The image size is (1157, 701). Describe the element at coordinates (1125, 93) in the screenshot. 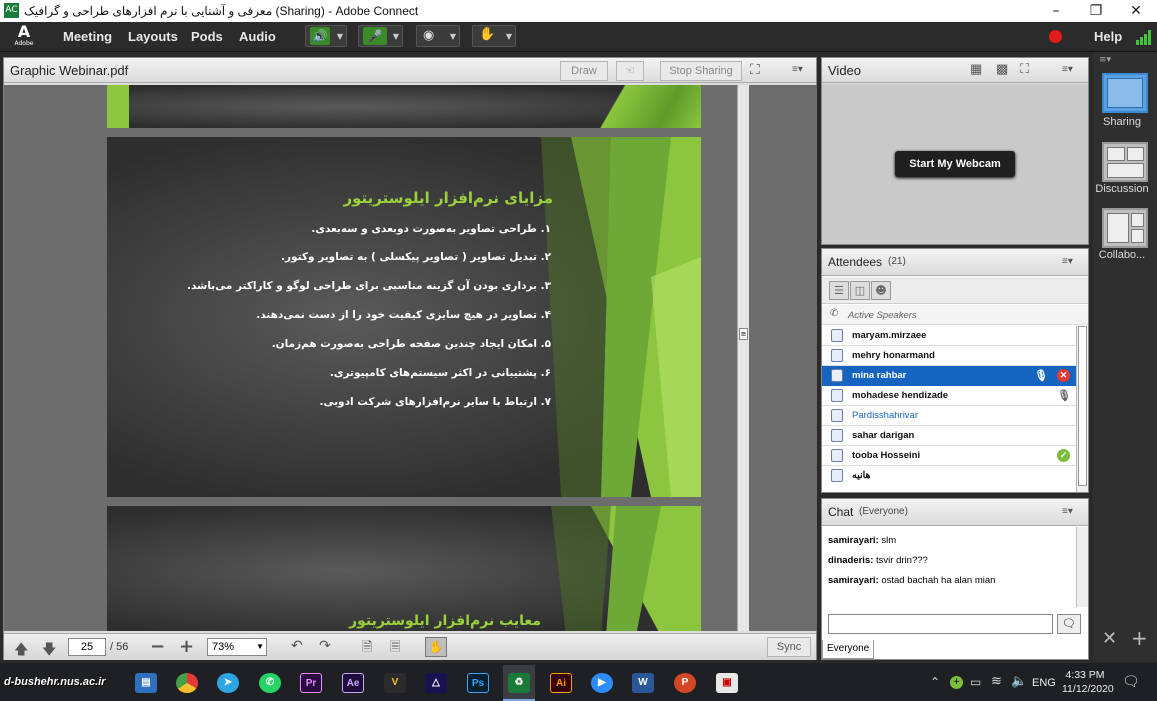

I see `layout-sharing` at that location.